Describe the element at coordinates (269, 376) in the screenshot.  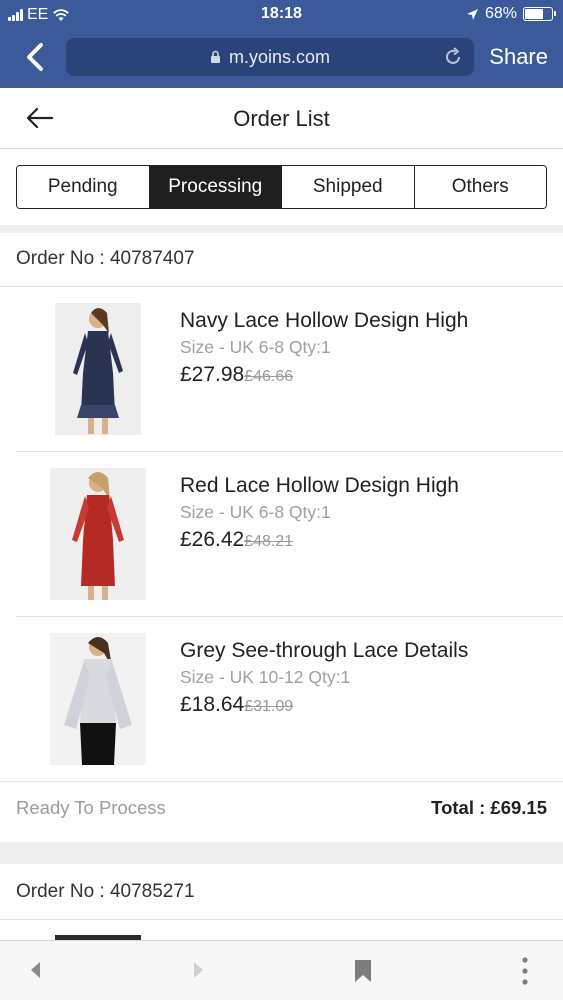
I see `item-original-price: £46.66` at that location.